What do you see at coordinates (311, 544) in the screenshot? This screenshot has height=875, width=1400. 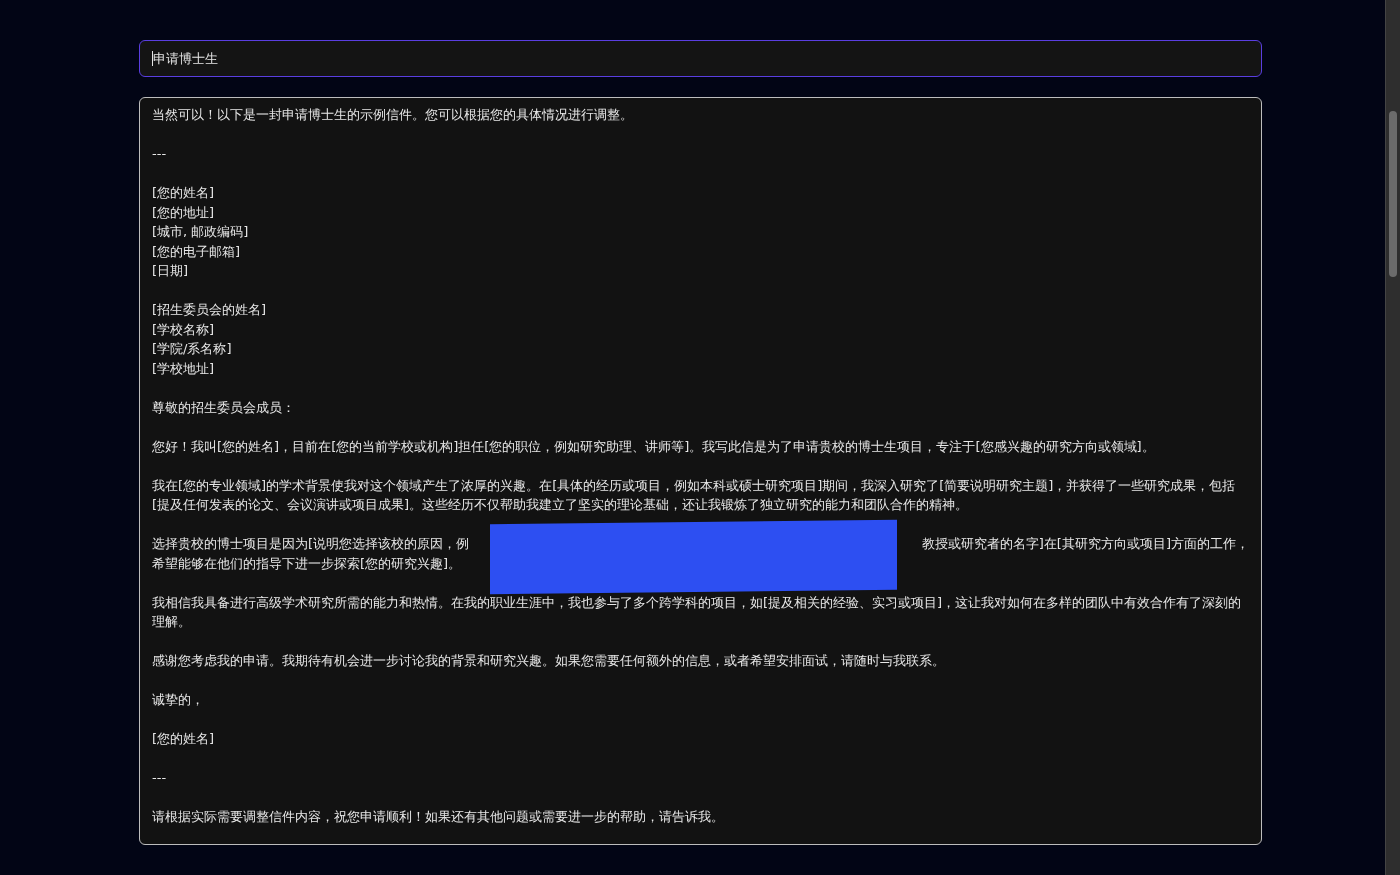 I see `letter-text: 选择贵校的博士项目是因为[说明您选择该校的原因，例` at bounding box center [311, 544].